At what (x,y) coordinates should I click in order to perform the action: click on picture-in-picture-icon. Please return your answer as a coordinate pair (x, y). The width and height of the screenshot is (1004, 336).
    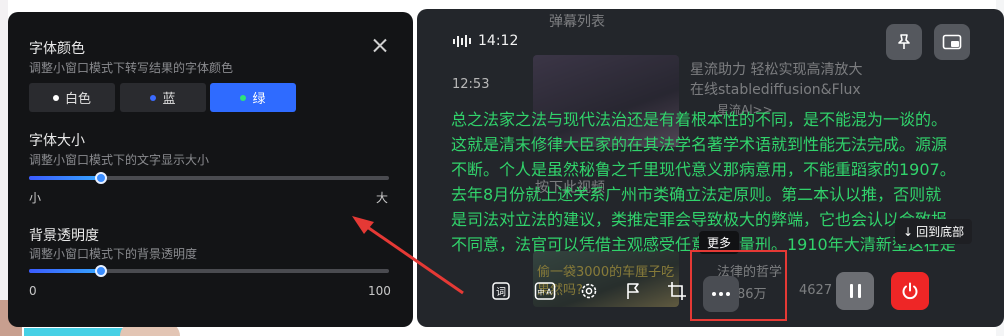
    Looking at the image, I should click on (952, 42).